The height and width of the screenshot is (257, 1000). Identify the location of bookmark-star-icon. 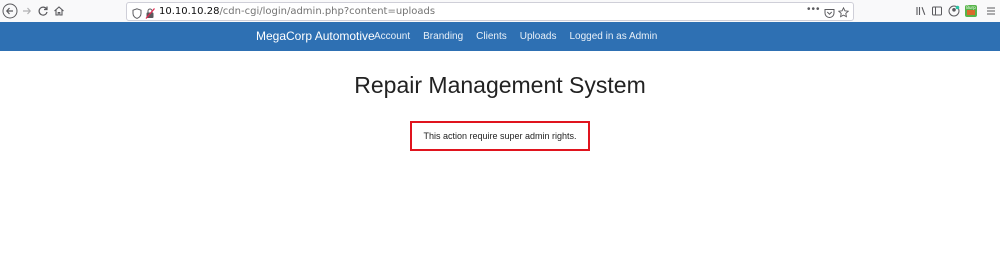
(843, 14).